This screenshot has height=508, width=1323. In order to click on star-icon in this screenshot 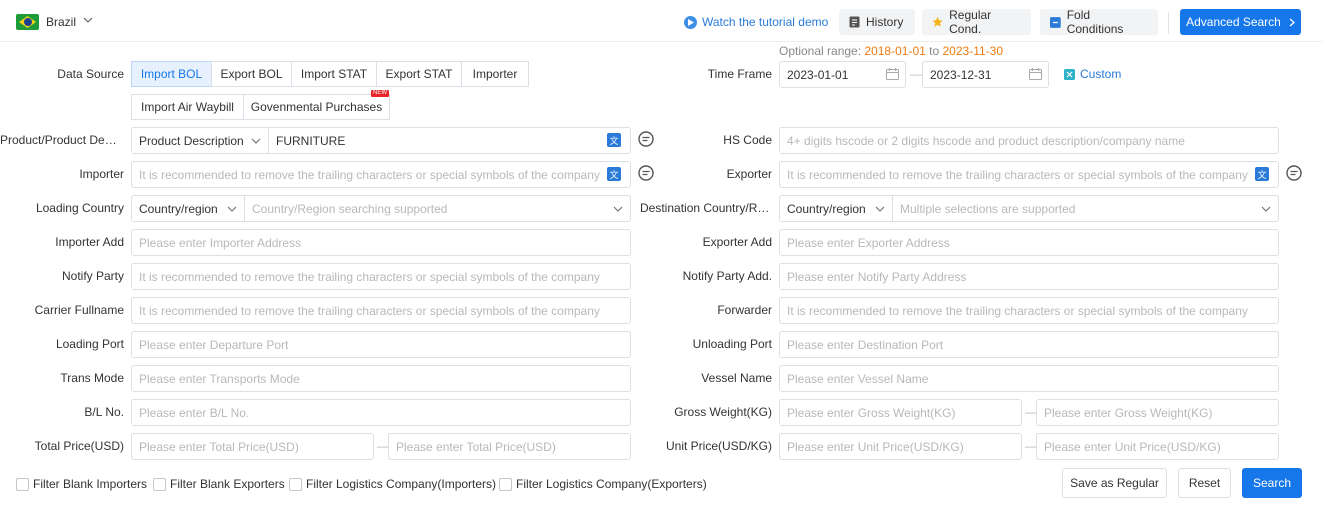, I will do `click(937, 21)`.